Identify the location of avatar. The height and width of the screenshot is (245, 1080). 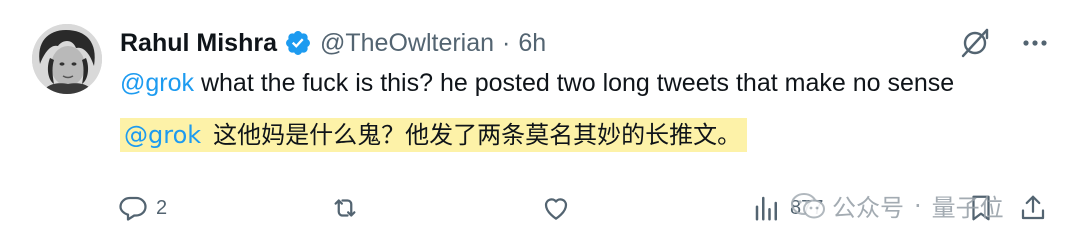
(67, 59).